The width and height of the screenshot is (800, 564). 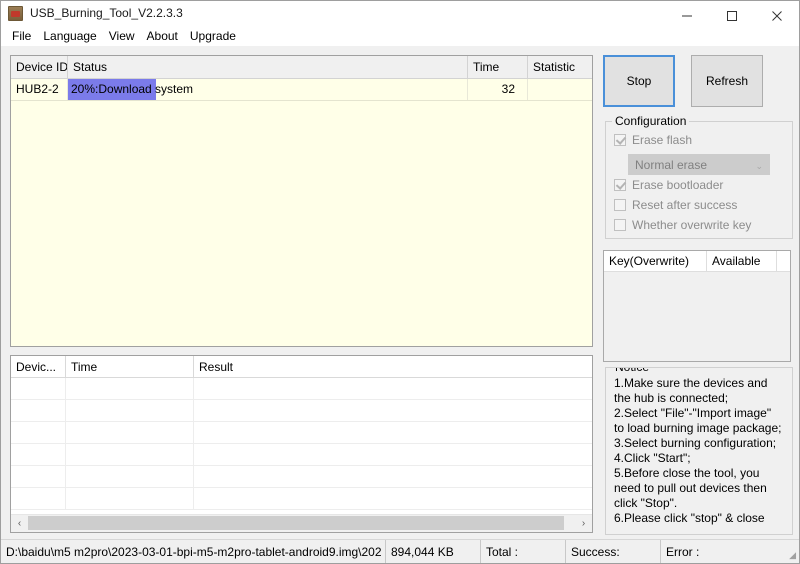 I want to click on device-list-header: Device ID Status Time Statistic, so click(x=301, y=67).